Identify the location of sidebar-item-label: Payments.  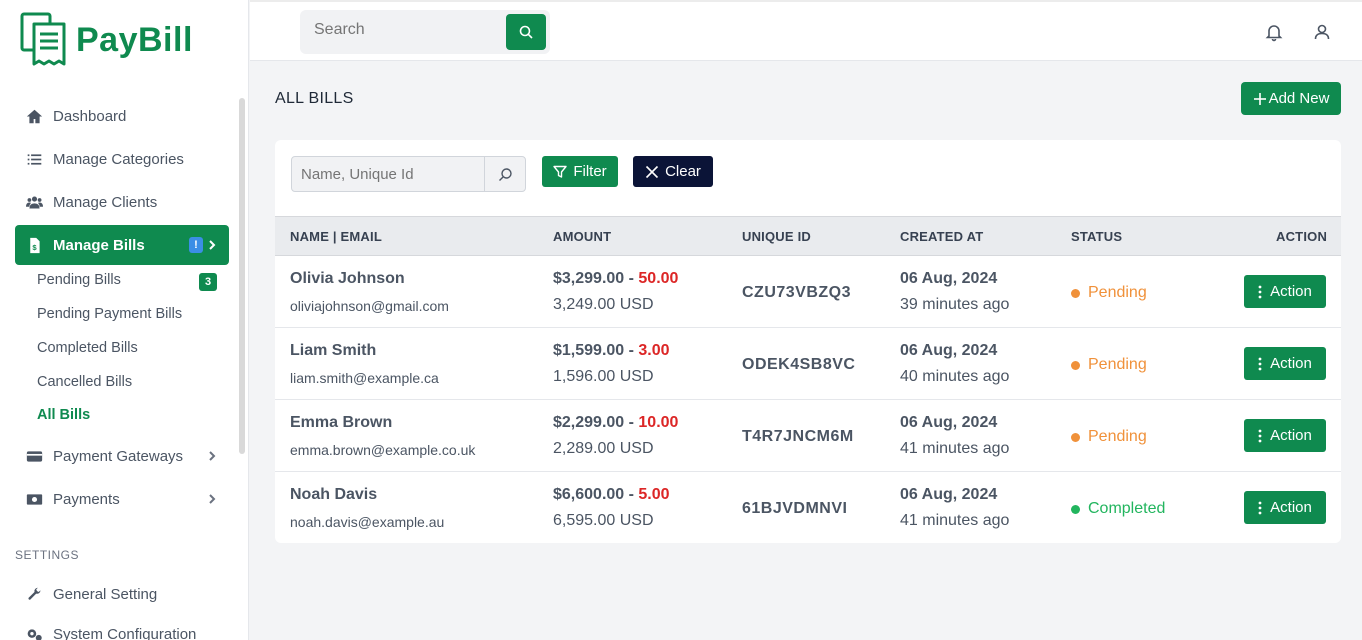
(86, 499).